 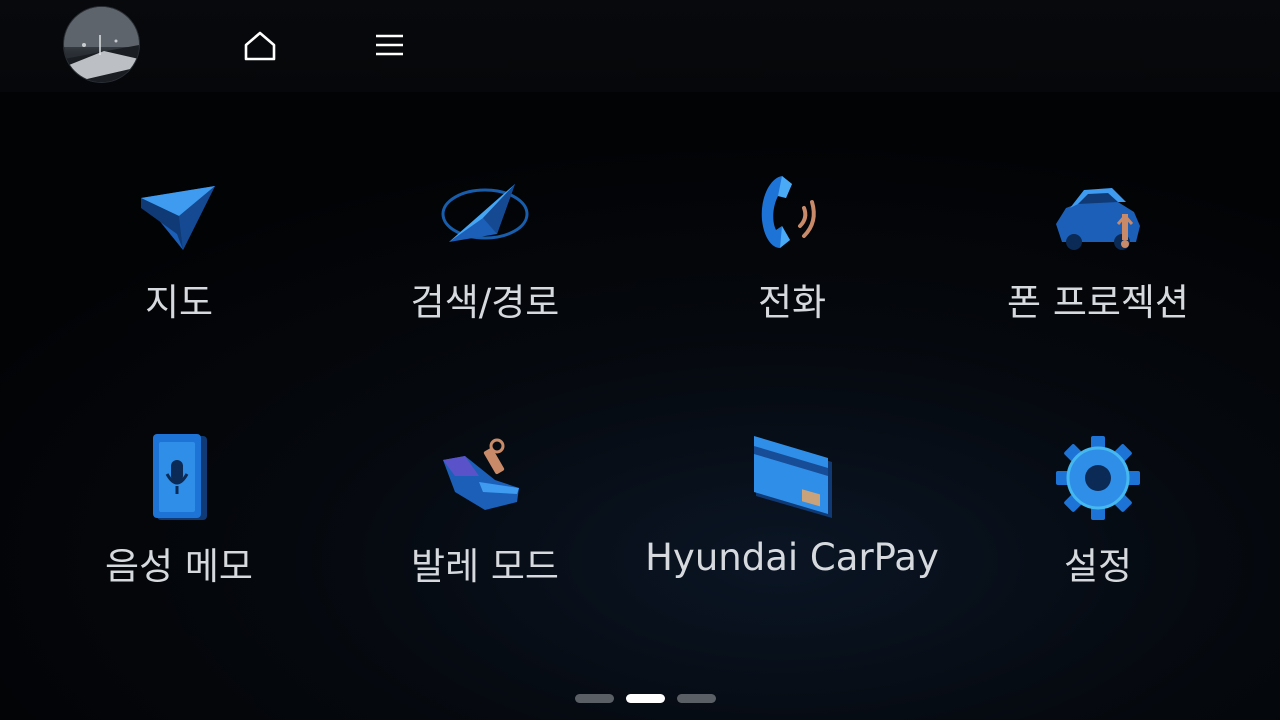 What do you see at coordinates (1098, 478) in the screenshot?
I see `settings-gear-icon` at bounding box center [1098, 478].